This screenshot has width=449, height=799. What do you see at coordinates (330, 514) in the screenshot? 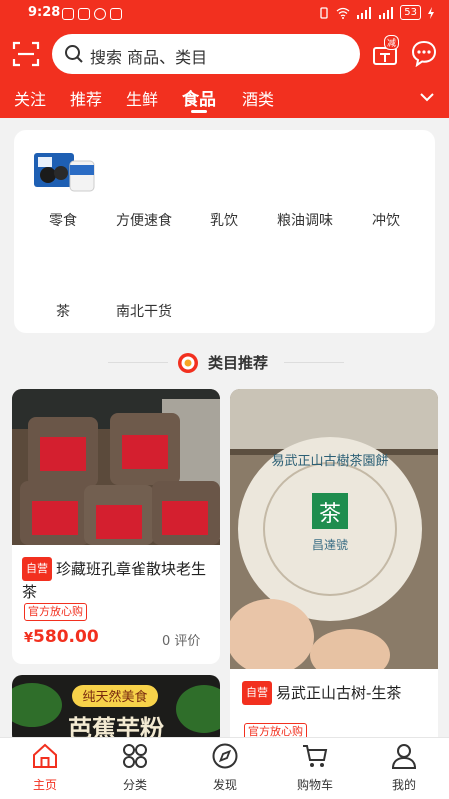
I see `cake-center-label: 茶` at bounding box center [330, 514].